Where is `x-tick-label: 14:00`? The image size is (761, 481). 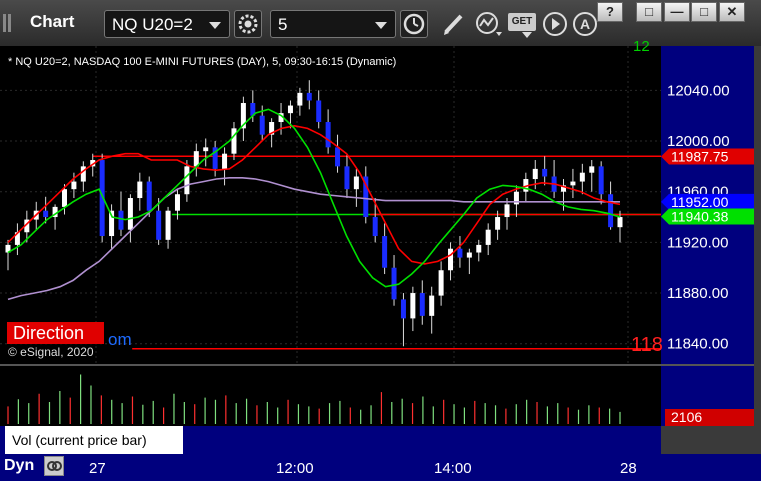 x-tick-label: 14:00 is located at coordinates (453, 468).